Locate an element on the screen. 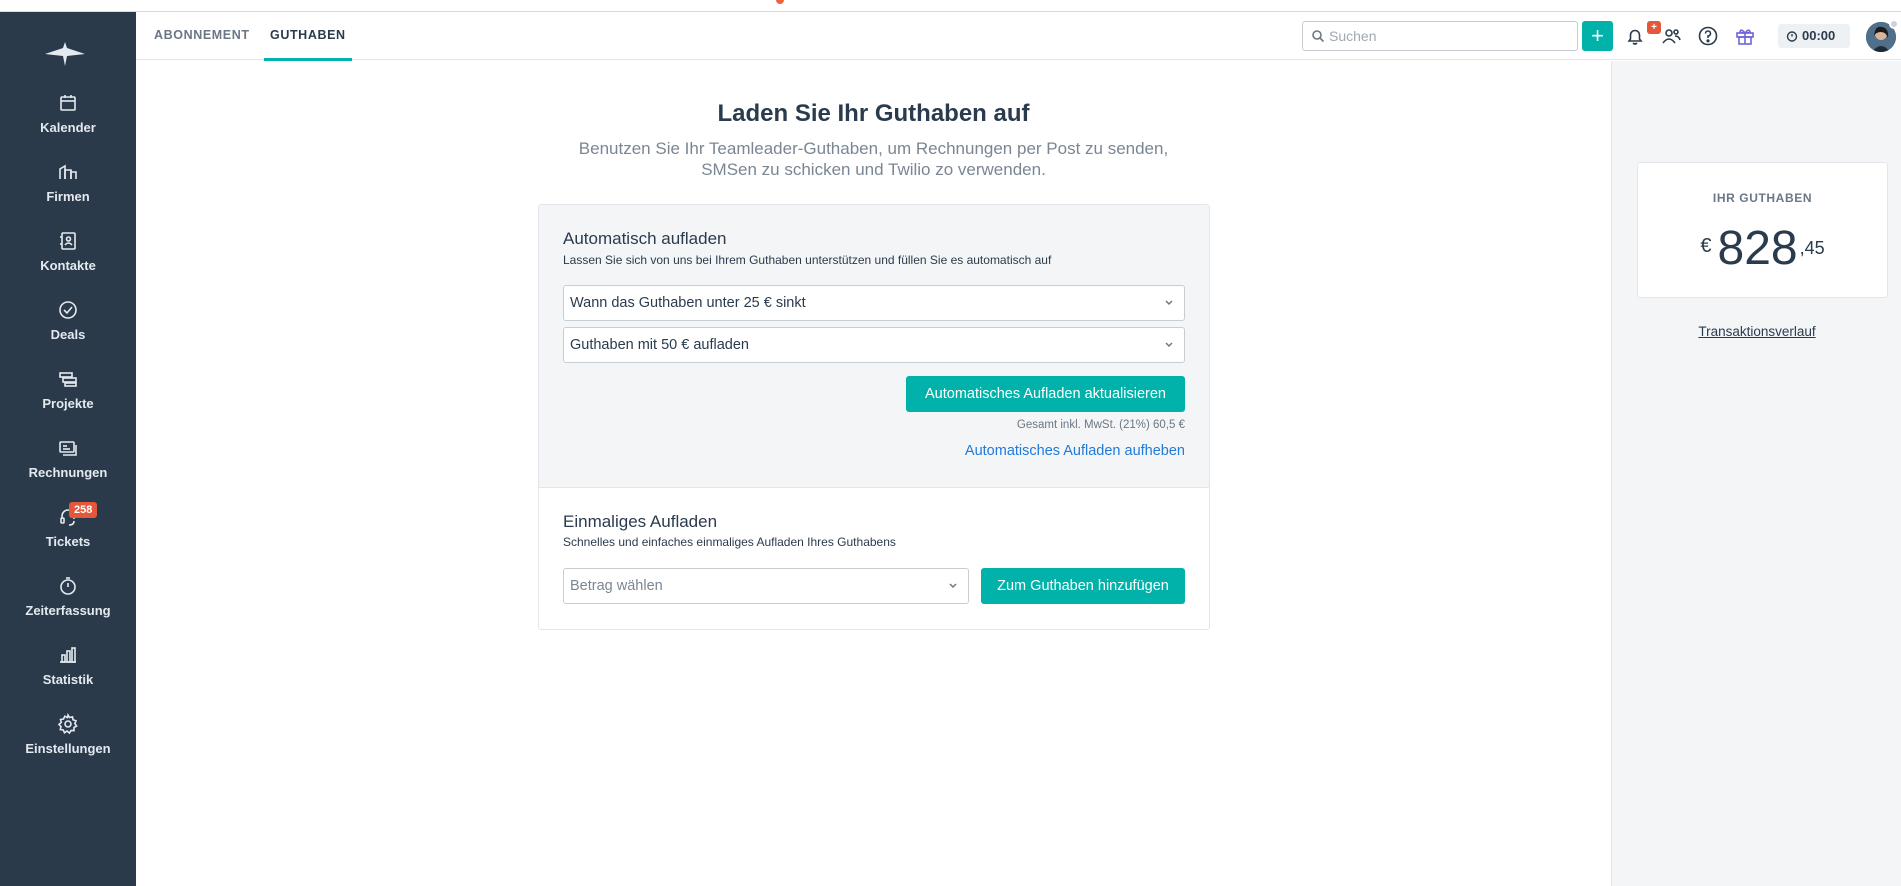 This screenshot has height=886, width=1901. notification-badge: + is located at coordinates (1654, 27).